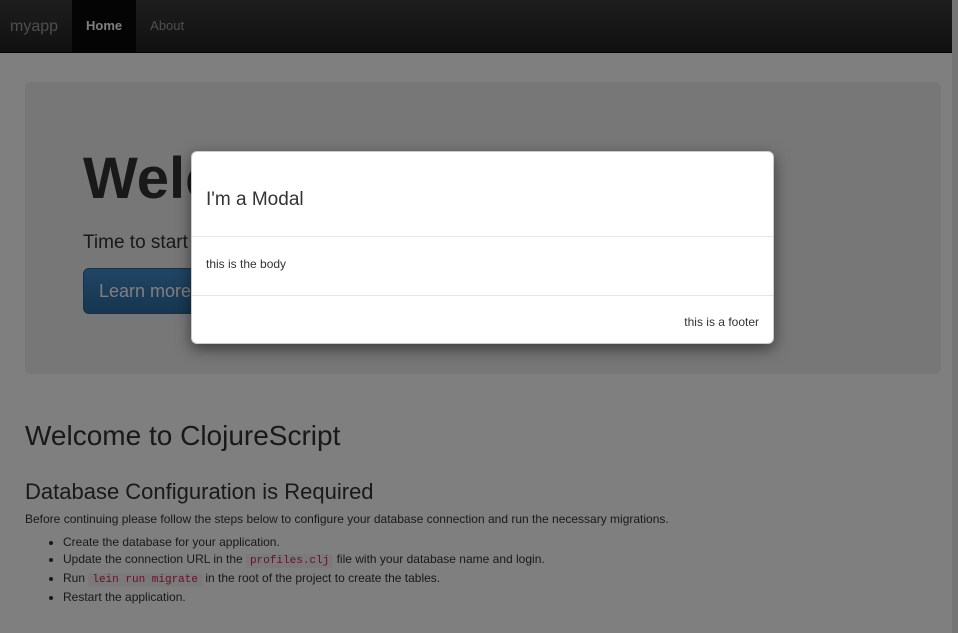 This screenshot has height=633, width=958. Describe the element at coordinates (721, 322) in the screenshot. I see `modal-footer-text: this is a footer` at that location.